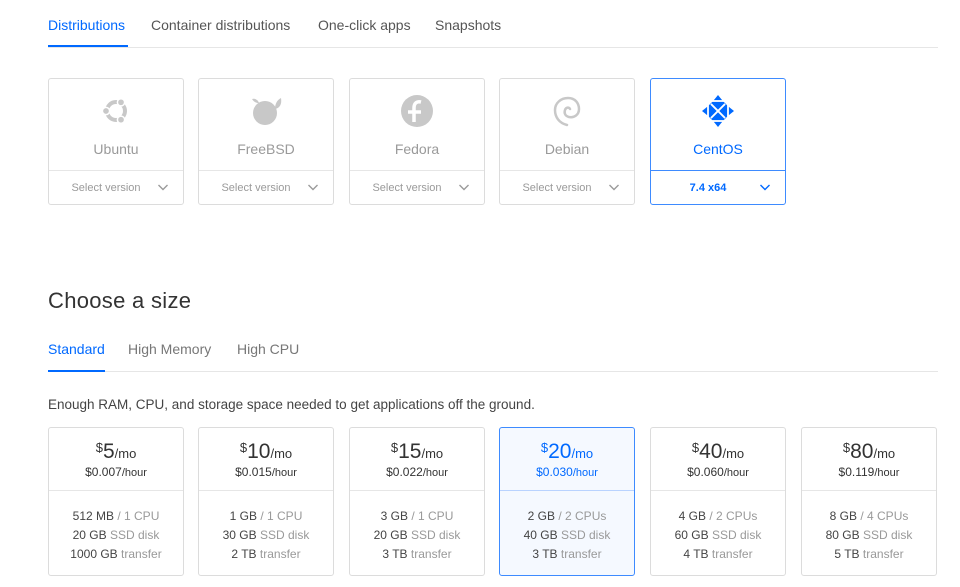 The height and width of the screenshot is (587, 960). What do you see at coordinates (116, 472) in the screenshot?
I see `hourly-price: $0.007/hour` at bounding box center [116, 472].